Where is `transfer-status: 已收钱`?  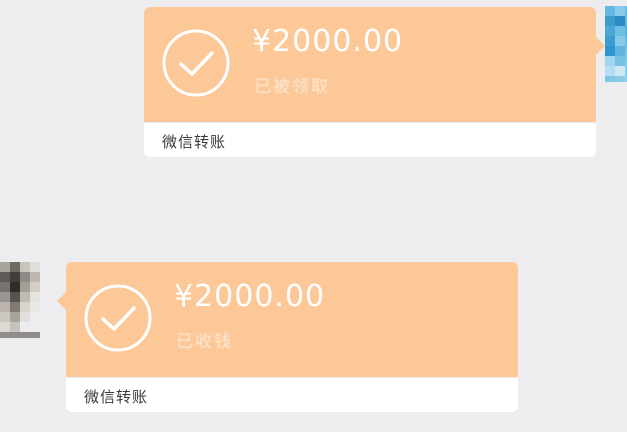 transfer-status: 已收钱 is located at coordinates (204, 342).